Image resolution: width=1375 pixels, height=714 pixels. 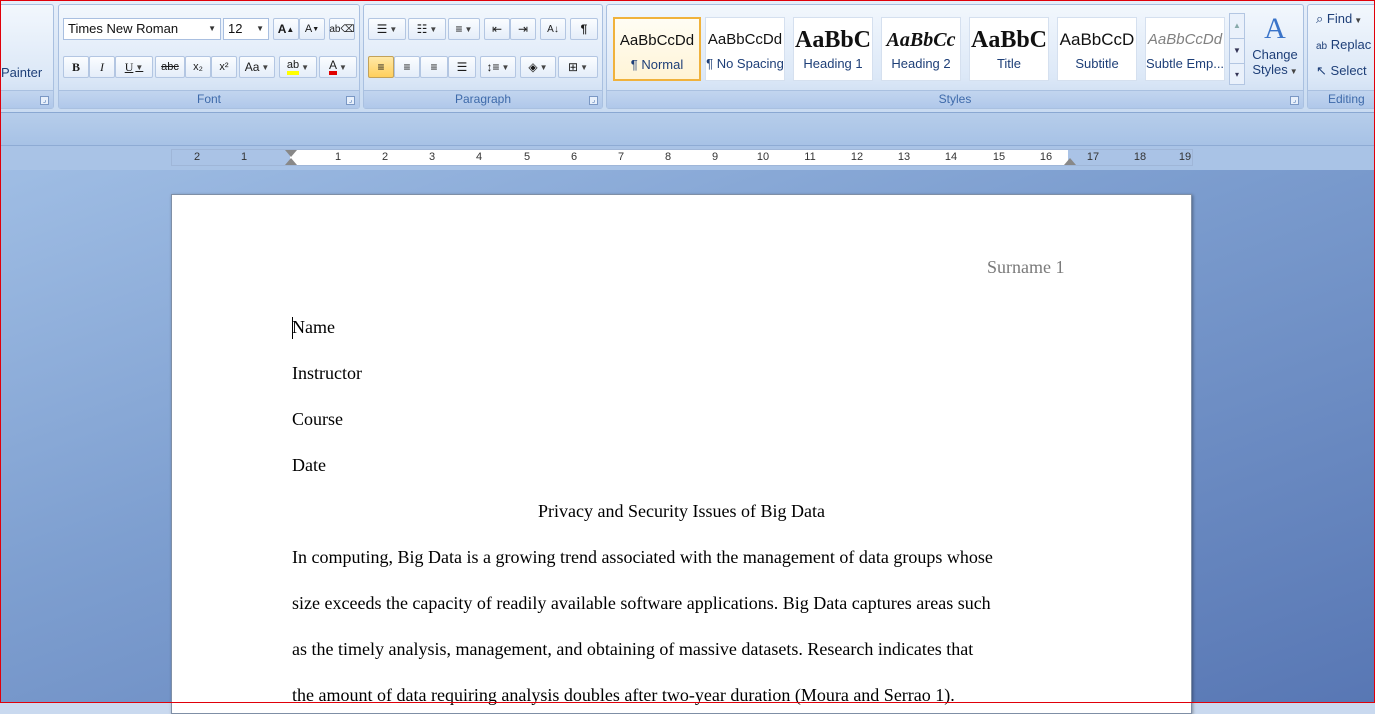 What do you see at coordinates (309, 465) in the screenshot?
I see `date-line: Date` at bounding box center [309, 465].